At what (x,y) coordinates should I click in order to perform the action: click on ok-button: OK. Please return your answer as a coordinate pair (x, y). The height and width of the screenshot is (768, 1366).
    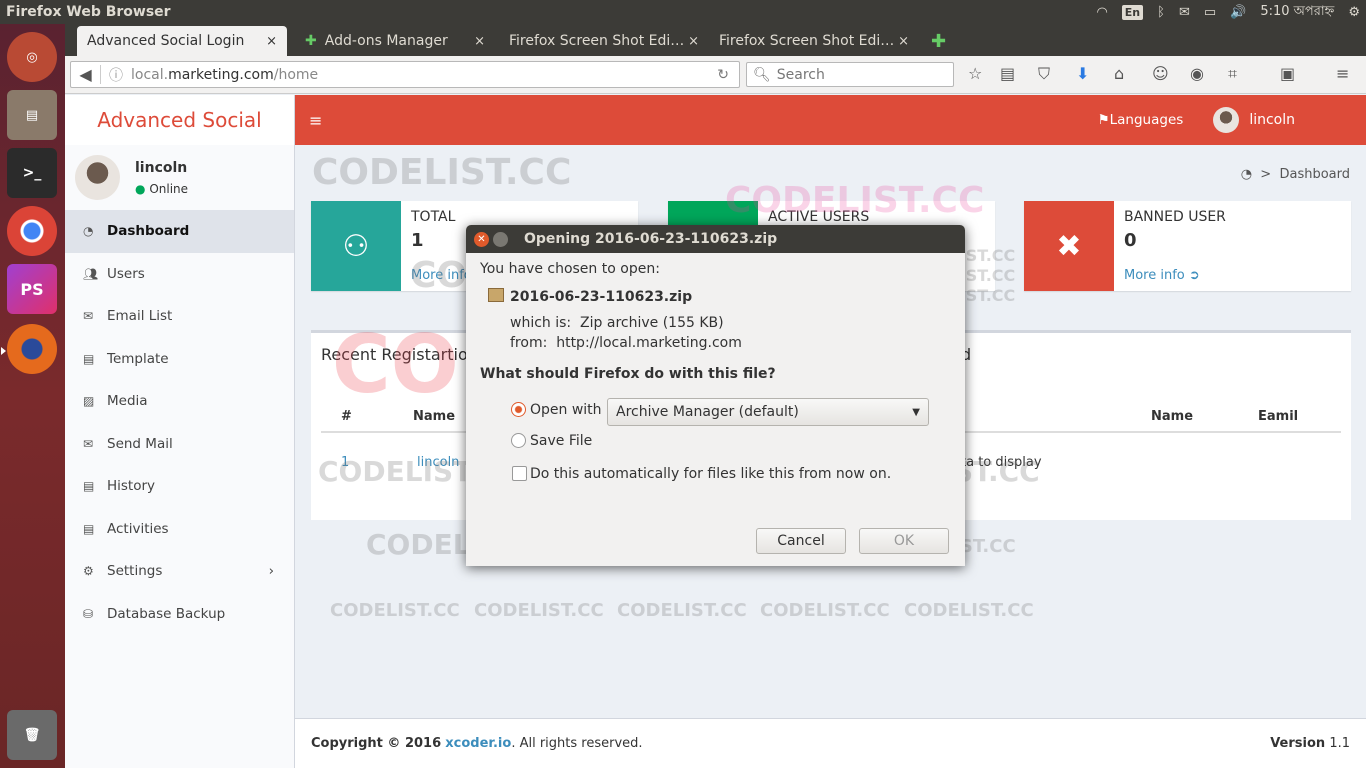
    Looking at the image, I should click on (904, 541).